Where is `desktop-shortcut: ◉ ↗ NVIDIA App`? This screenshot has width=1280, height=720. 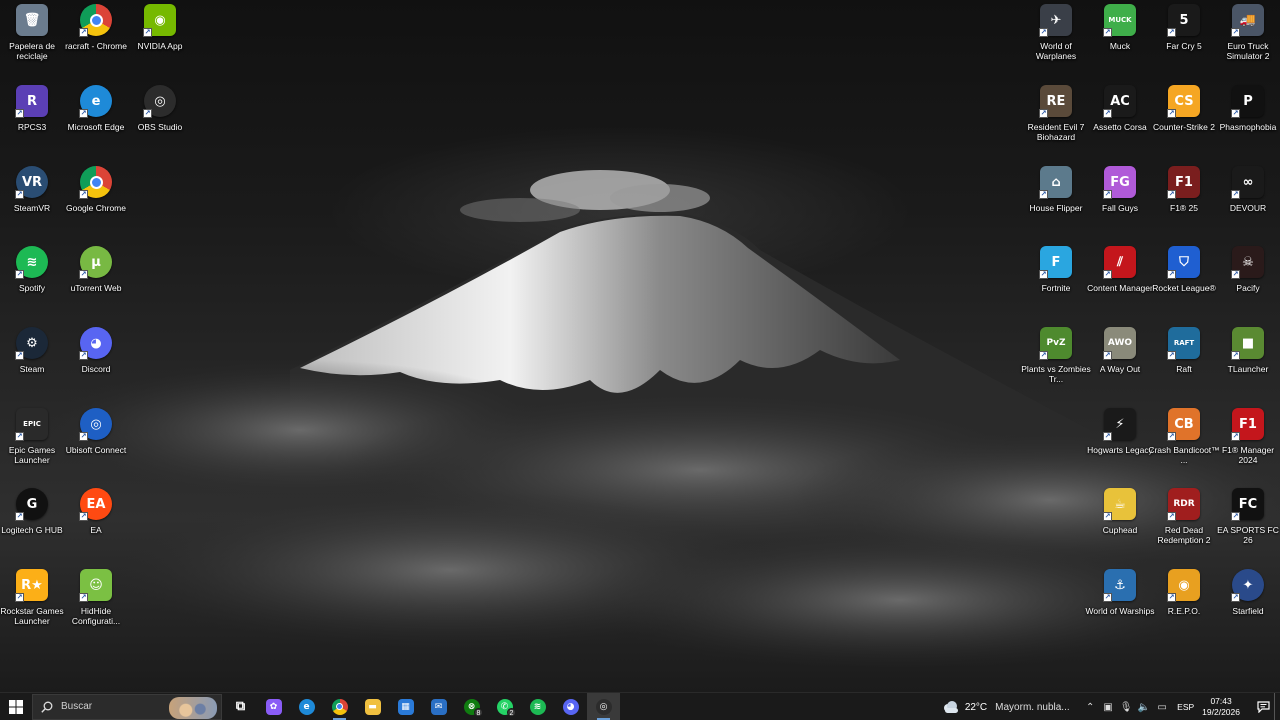
desktop-shortcut: ◉ ↗ NVIDIA App is located at coordinates (160, 38).